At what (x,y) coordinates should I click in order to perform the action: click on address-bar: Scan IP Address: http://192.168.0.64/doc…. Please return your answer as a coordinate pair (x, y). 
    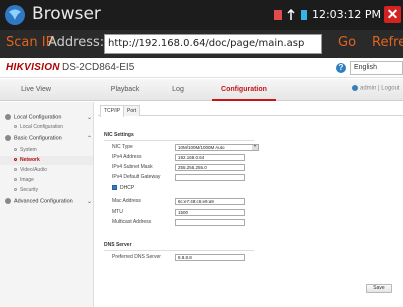
    Looking at the image, I should click on (201, 44).